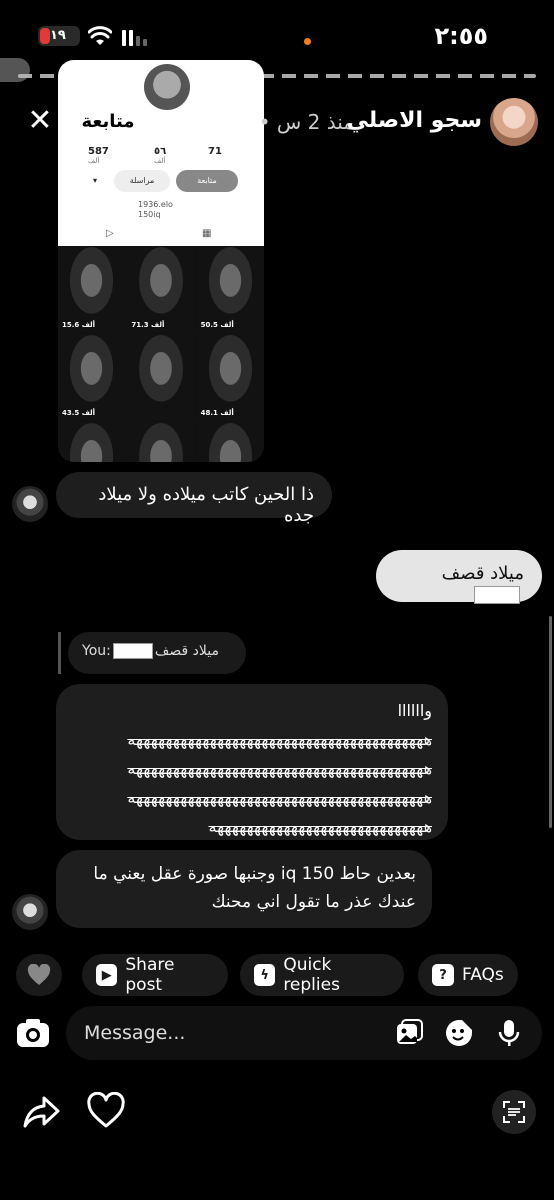 The width and height of the screenshot is (554, 1200). Describe the element at coordinates (207, 233) in the screenshot. I see `grid-tab-icon: ▦` at that location.